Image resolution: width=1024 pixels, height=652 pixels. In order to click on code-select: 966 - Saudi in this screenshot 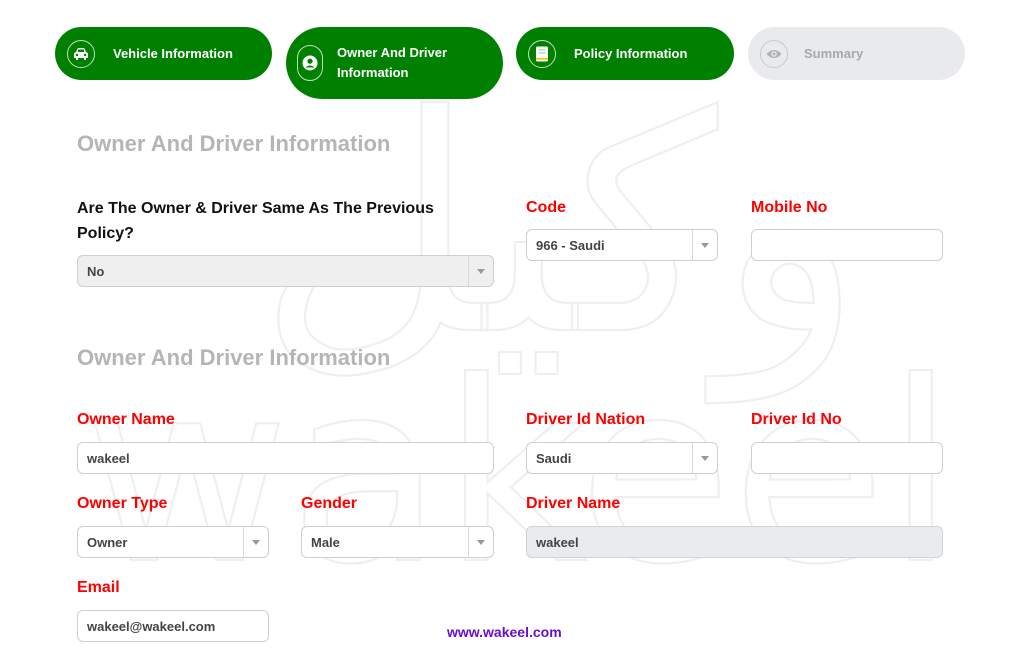, I will do `click(622, 245)`.